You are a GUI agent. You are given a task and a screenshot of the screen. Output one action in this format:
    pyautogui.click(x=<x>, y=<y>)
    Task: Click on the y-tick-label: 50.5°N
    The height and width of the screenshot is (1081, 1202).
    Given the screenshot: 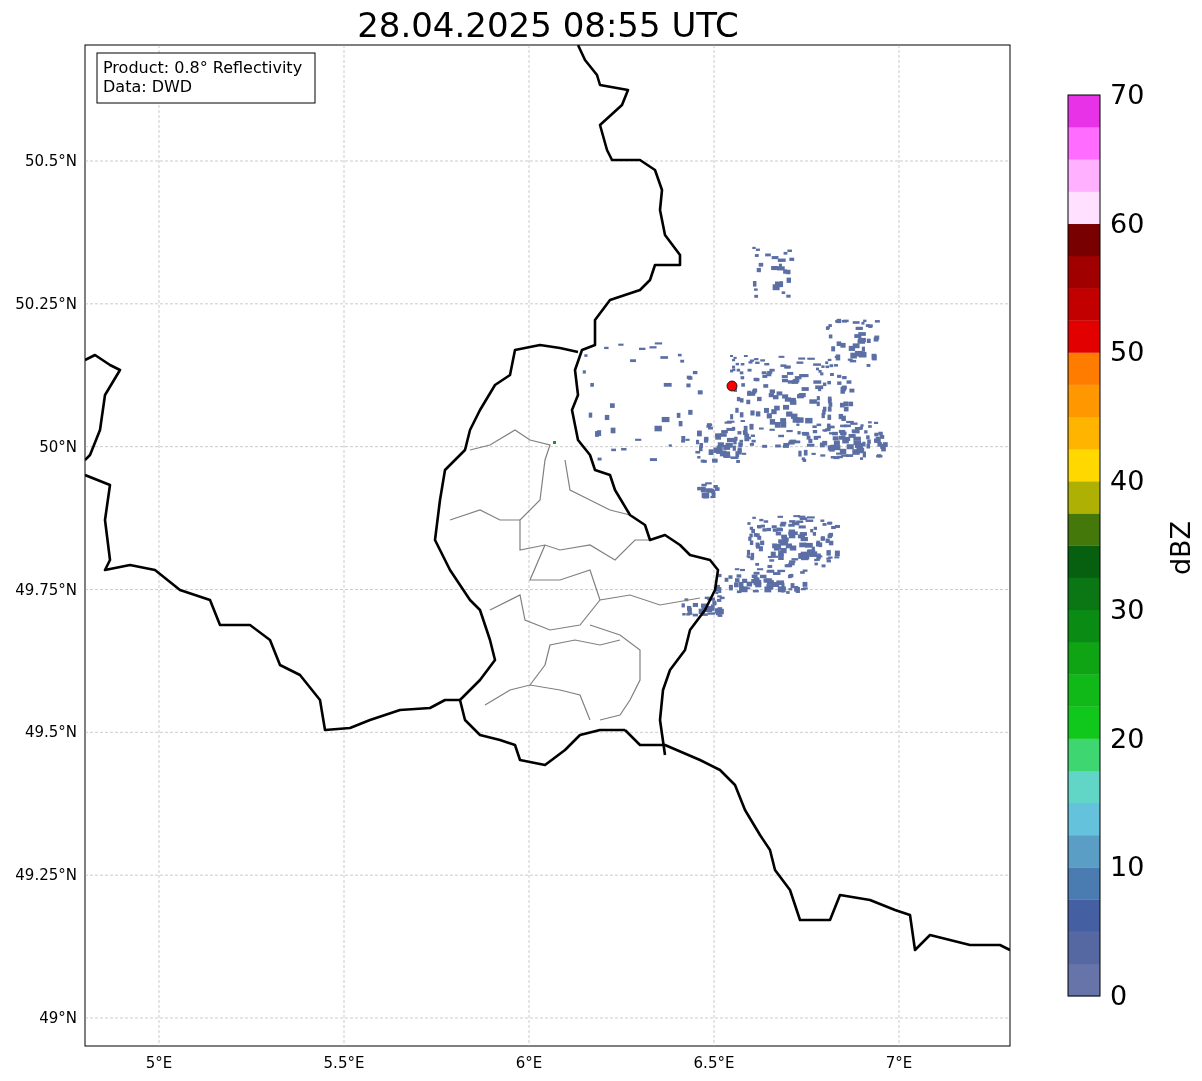 What is the action you would take?
    pyautogui.click(x=50, y=161)
    